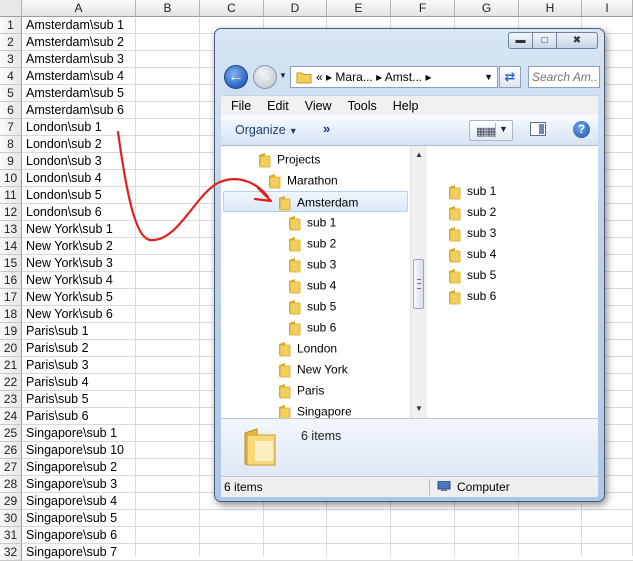  What do you see at coordinates (491, 130) in the screenshot?
I see `views-button: ▦▦ ▼` at bounding box center [491, 130].